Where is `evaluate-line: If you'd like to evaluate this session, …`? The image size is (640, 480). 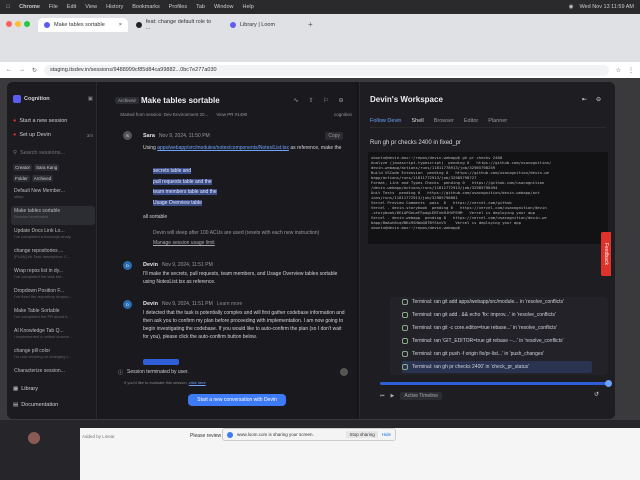 evaluate-line: If you'd like to evaluate this session, … is located at coordinates (165, 382).